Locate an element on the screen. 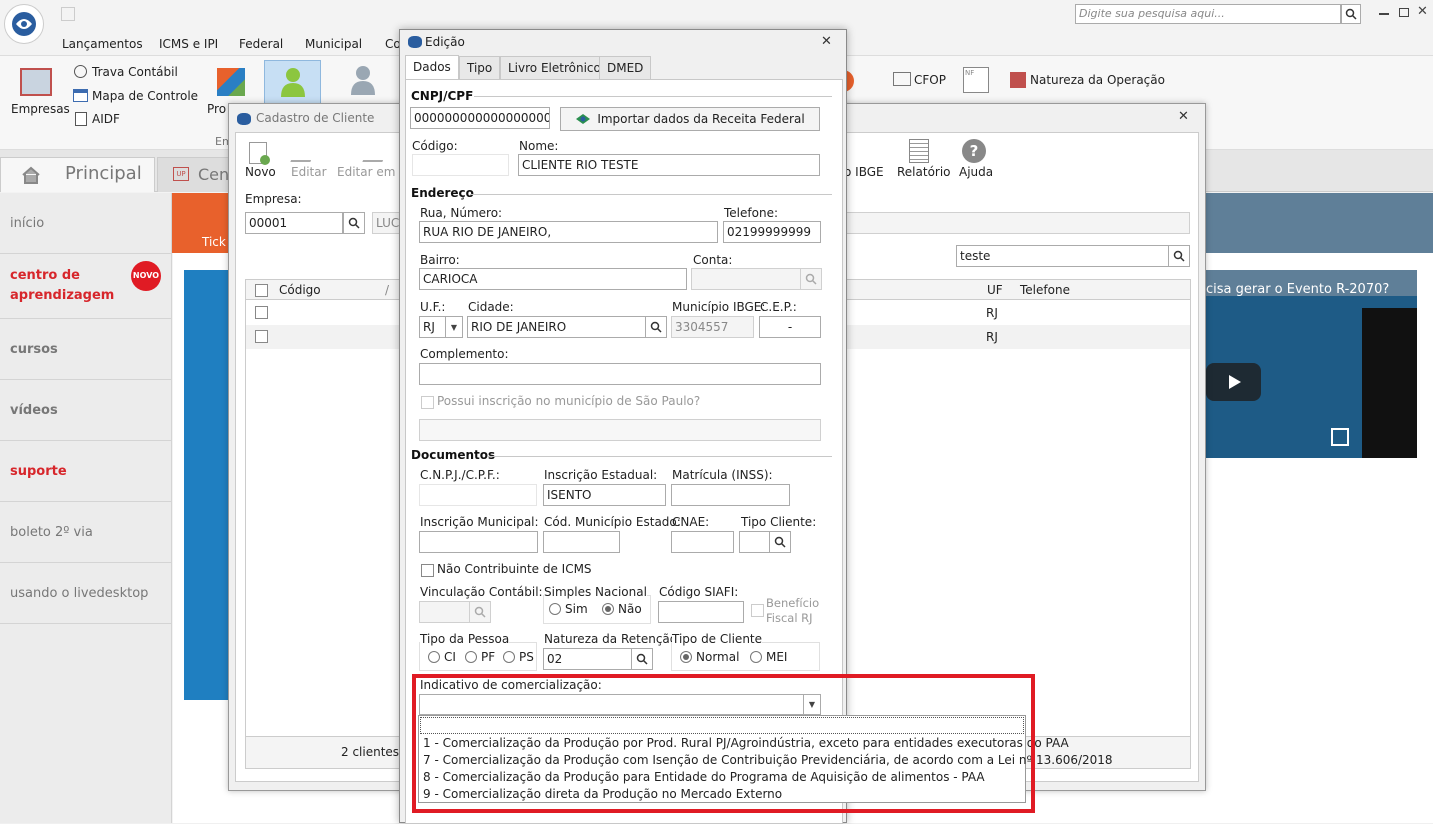 This screenshot has width=1433, height=824. cnpj-cpf-input is located at coordinates (478, 495).